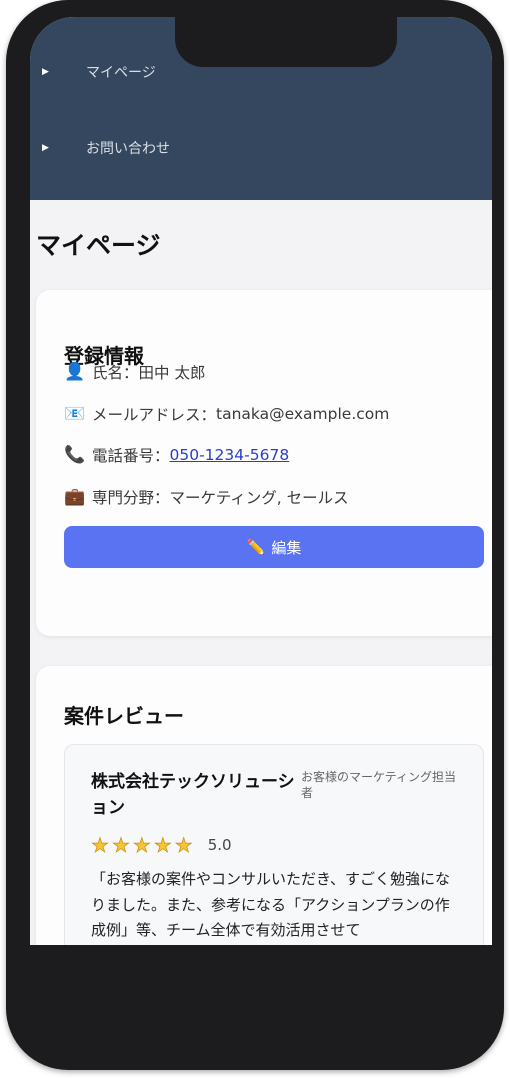 The height and width of the screenshot is (1078, 510). Describe the element at coordinates (98, 245) in the screenshot. I see `page-title: マイページ` at that location.